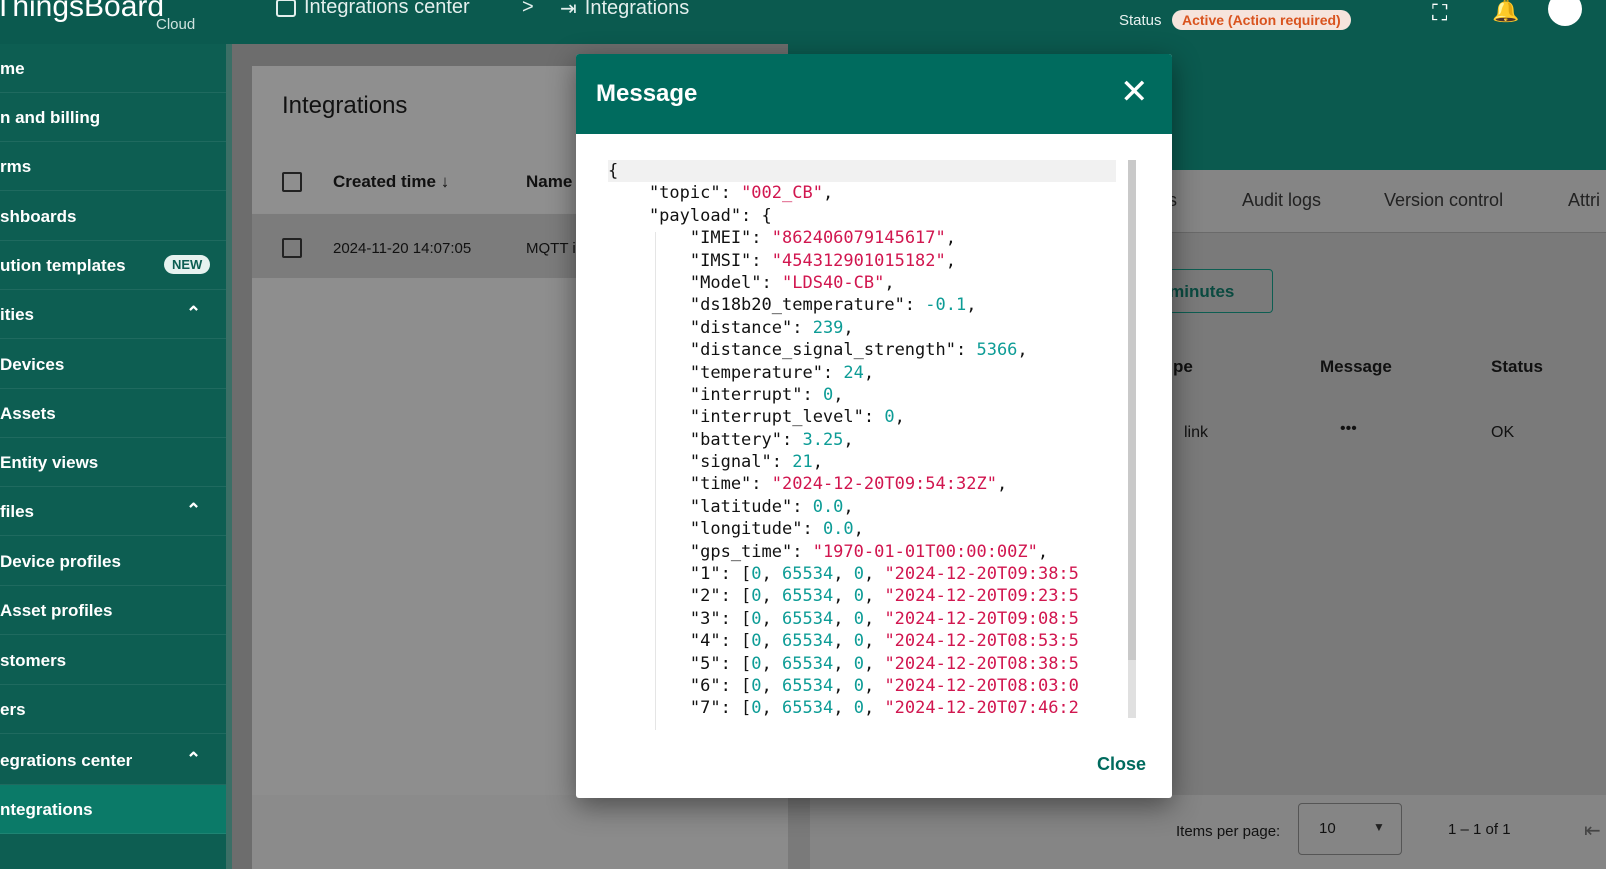 This screenshot has width=1606, height=869. Describe the element at coordinates (1379, 827) in the screenshot. I see `caret-down-icon: ▼` at that location.